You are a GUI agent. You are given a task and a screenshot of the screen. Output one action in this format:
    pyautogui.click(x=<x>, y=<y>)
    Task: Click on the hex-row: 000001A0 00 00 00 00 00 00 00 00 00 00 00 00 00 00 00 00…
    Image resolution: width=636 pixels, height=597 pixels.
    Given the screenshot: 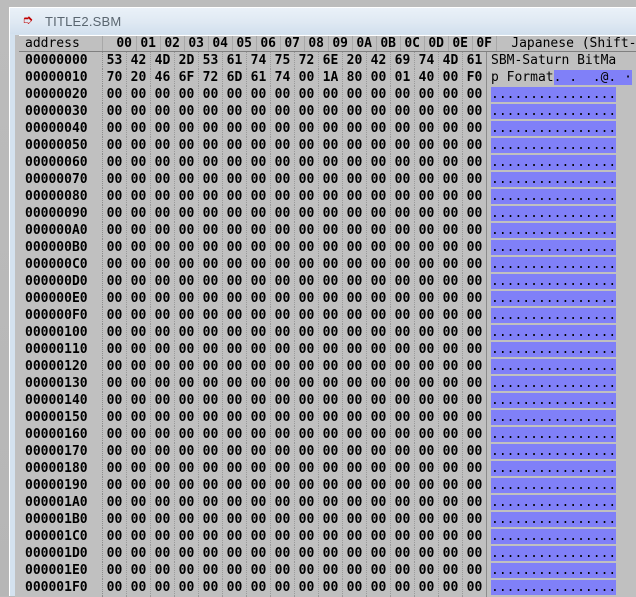 What is the action you would take?
    pyautogui.click(x=327, y=502)
    